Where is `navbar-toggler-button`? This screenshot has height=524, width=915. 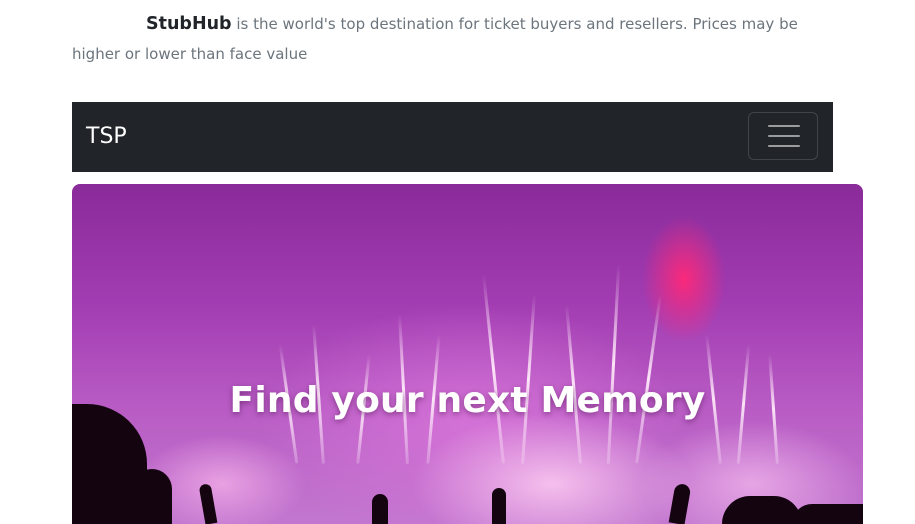
navbar-toggler-button is located at coordinates (783, 136).